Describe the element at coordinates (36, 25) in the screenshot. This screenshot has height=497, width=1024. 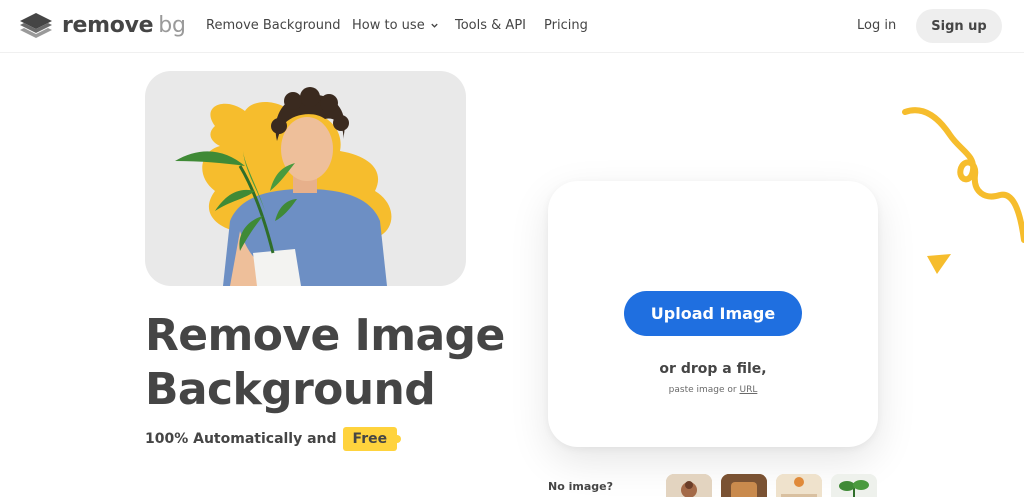
I see `layers-icon` at that location.